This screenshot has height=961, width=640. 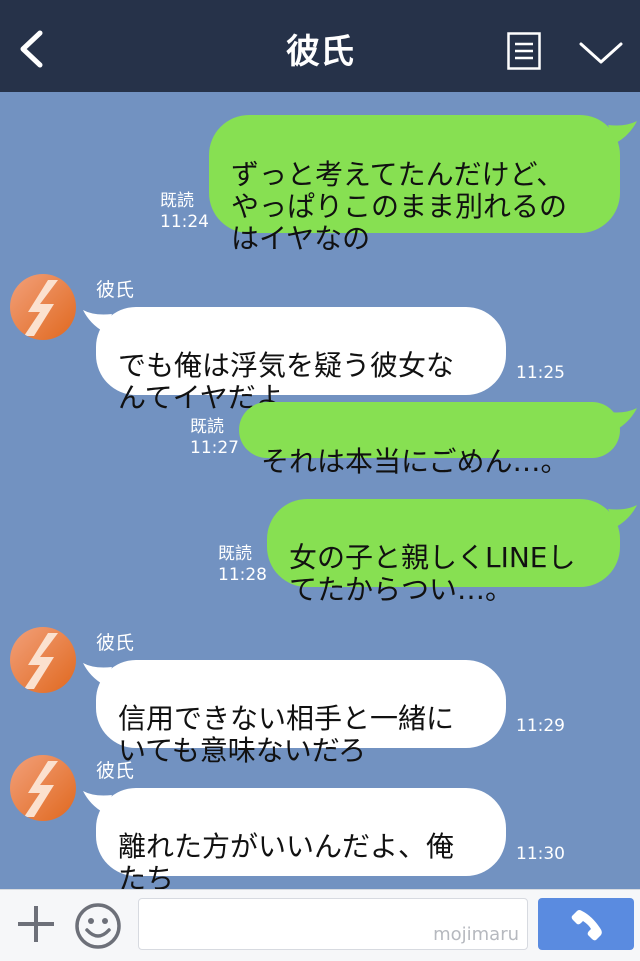 I want to click on phone-icon, so click(x=586, y=925).